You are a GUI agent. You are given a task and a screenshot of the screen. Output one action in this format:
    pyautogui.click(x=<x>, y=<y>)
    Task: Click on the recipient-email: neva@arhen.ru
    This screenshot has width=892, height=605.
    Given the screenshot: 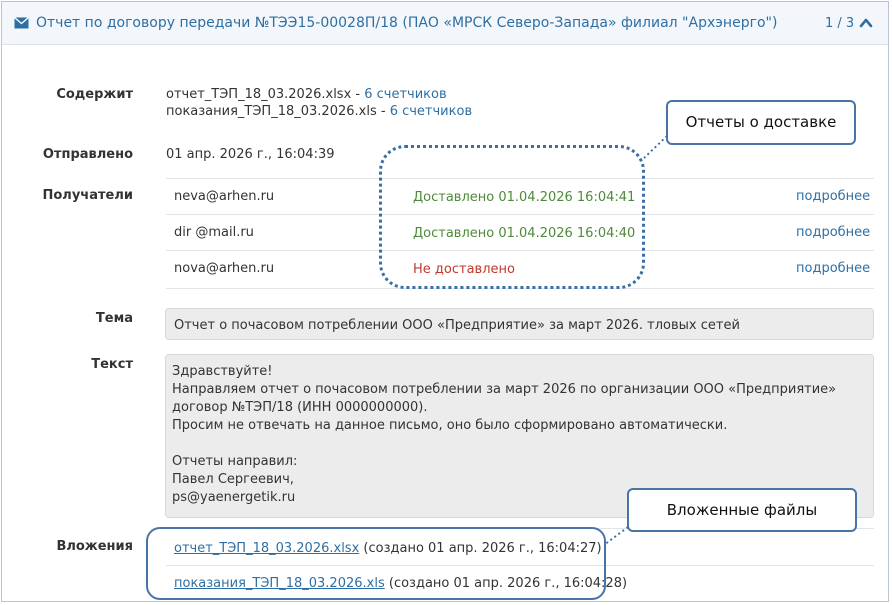 What is the action you would take?
    pyautogui.click(x=224, y=196)
    